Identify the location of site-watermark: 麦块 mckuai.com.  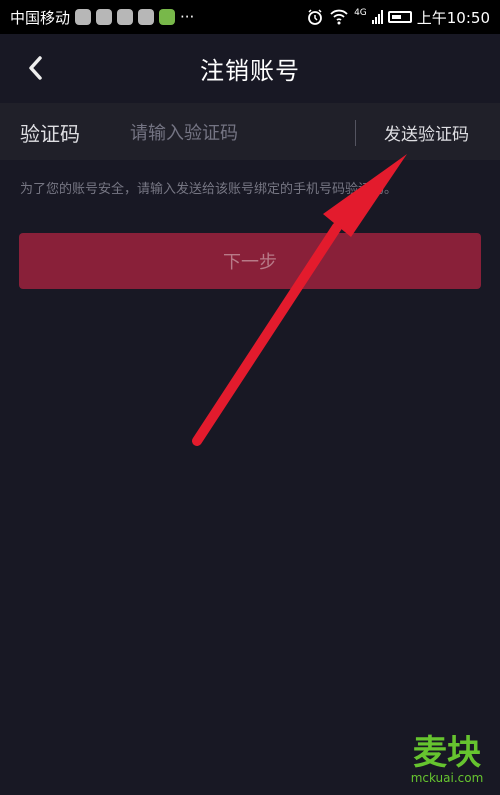
(447, 761).